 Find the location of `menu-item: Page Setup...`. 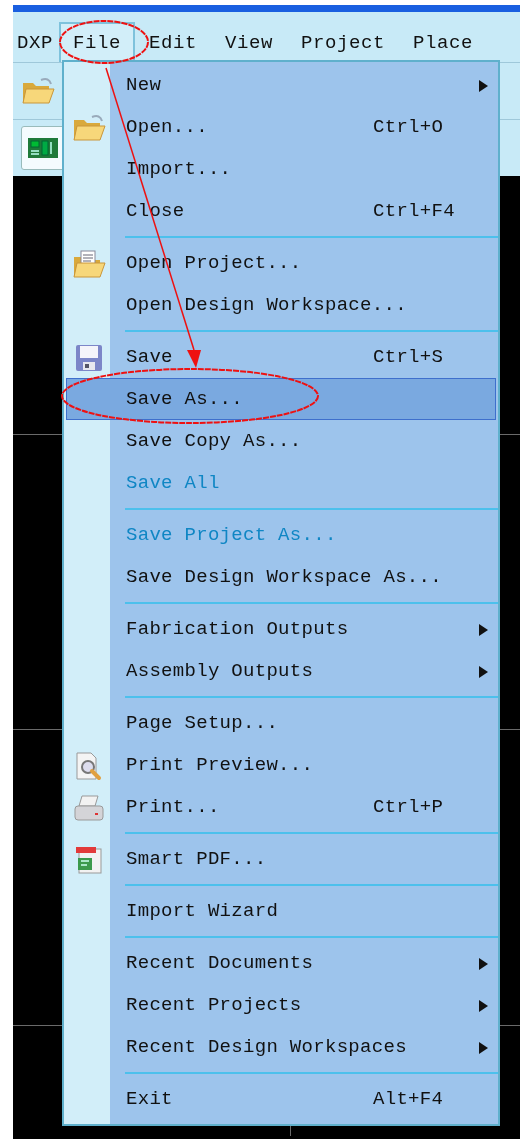

menu-item: Page Setup... is located at coordinates (281, 723).